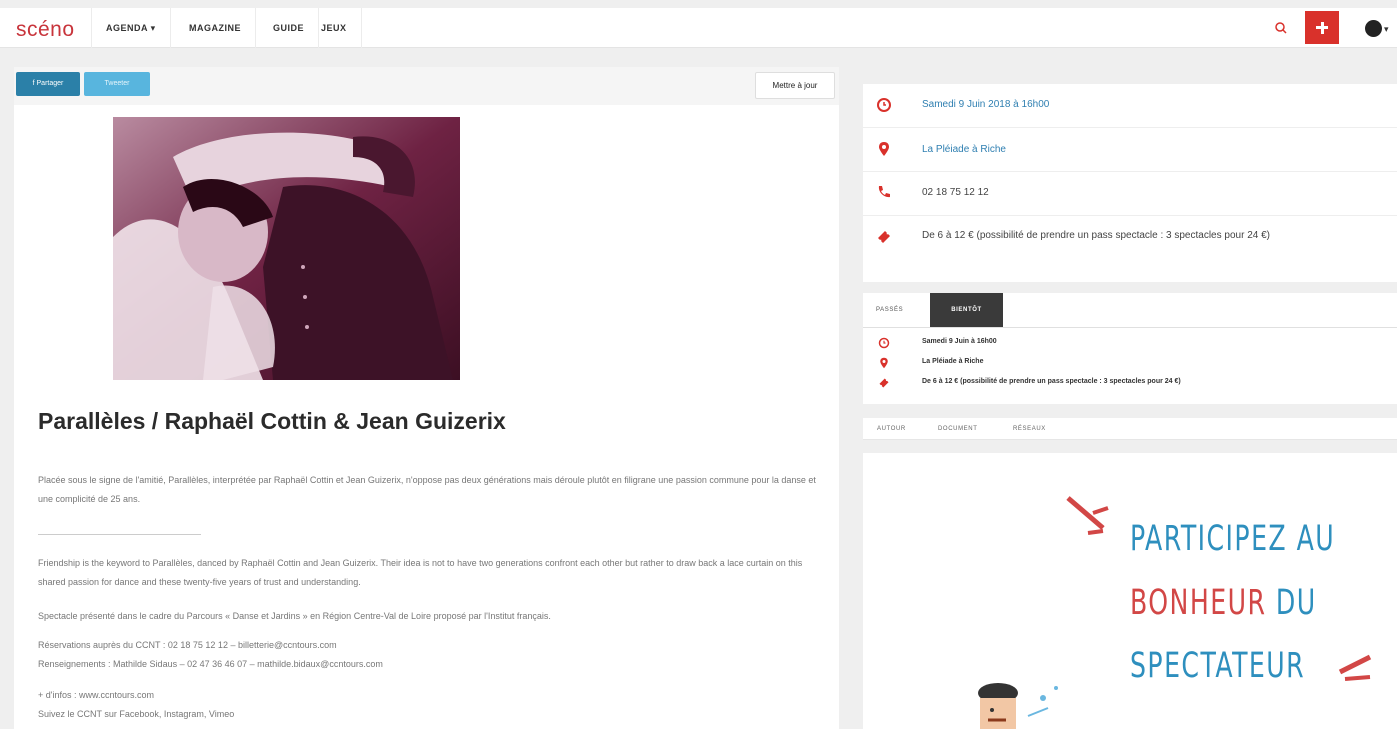  What do you see at coordinates (433, 695) in the screenshot?
I see `website-line: + d'infos : www.ccntours.com` at bounding box center [433, 695].